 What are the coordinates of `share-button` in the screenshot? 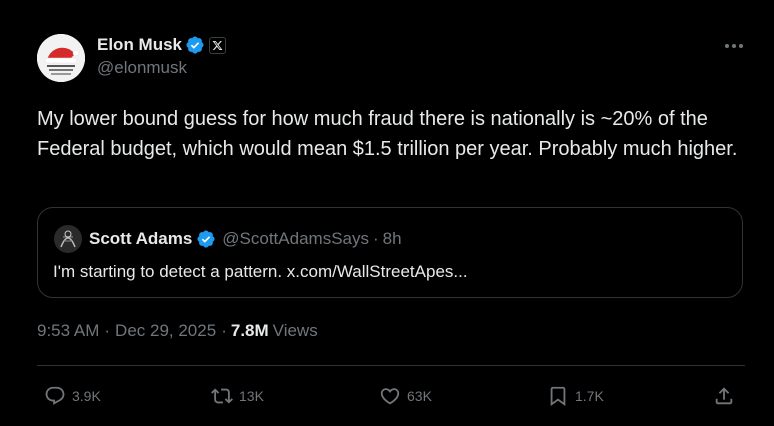 It's located at (724, 396).